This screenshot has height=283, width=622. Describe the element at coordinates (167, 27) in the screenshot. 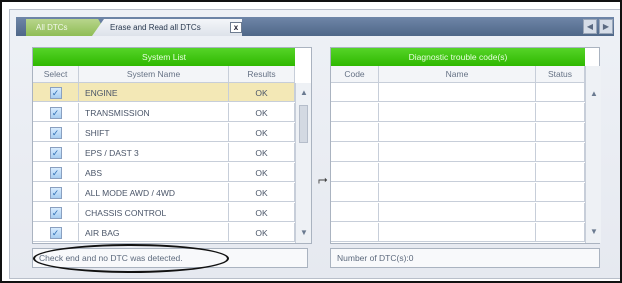

I see `tab-erase-read-all-dtcs: Erase and Read all DTCs` at that location.